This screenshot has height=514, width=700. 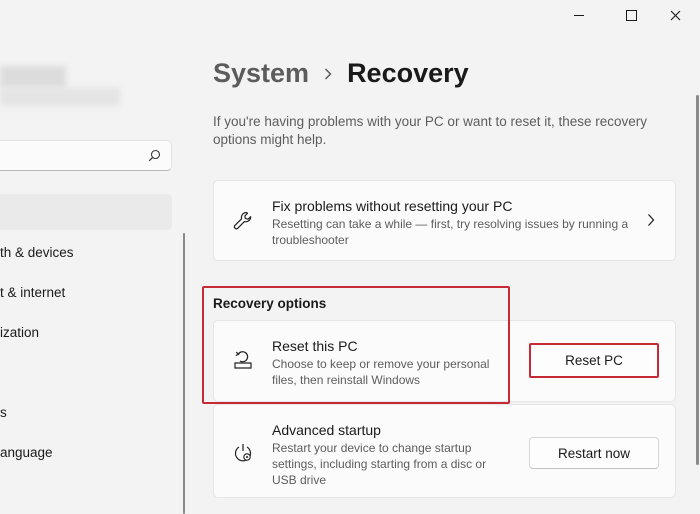 What do you see at coordinates (3, 412) in the screenshot?
I see `sidebar-item-accounts: s` at bounding box center [3, 412].